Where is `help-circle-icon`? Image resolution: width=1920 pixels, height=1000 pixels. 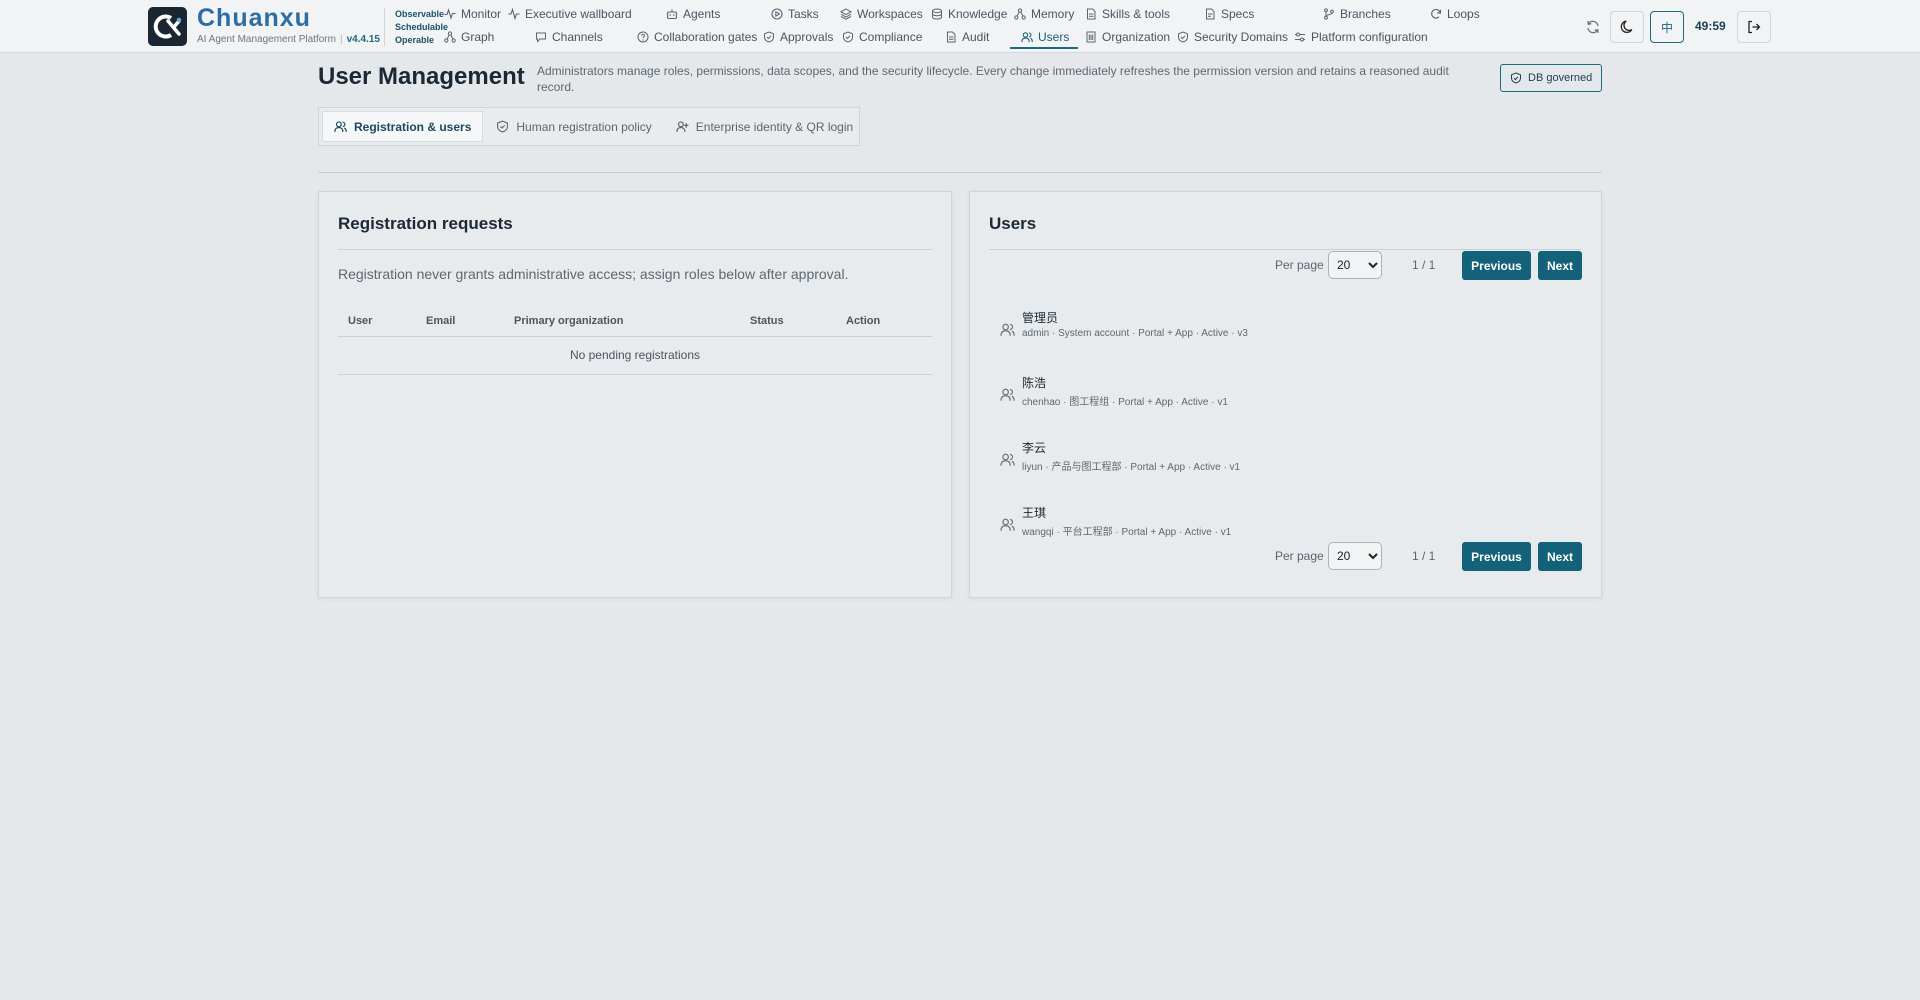 help-circle-icon is located at coordinates (643, 37).